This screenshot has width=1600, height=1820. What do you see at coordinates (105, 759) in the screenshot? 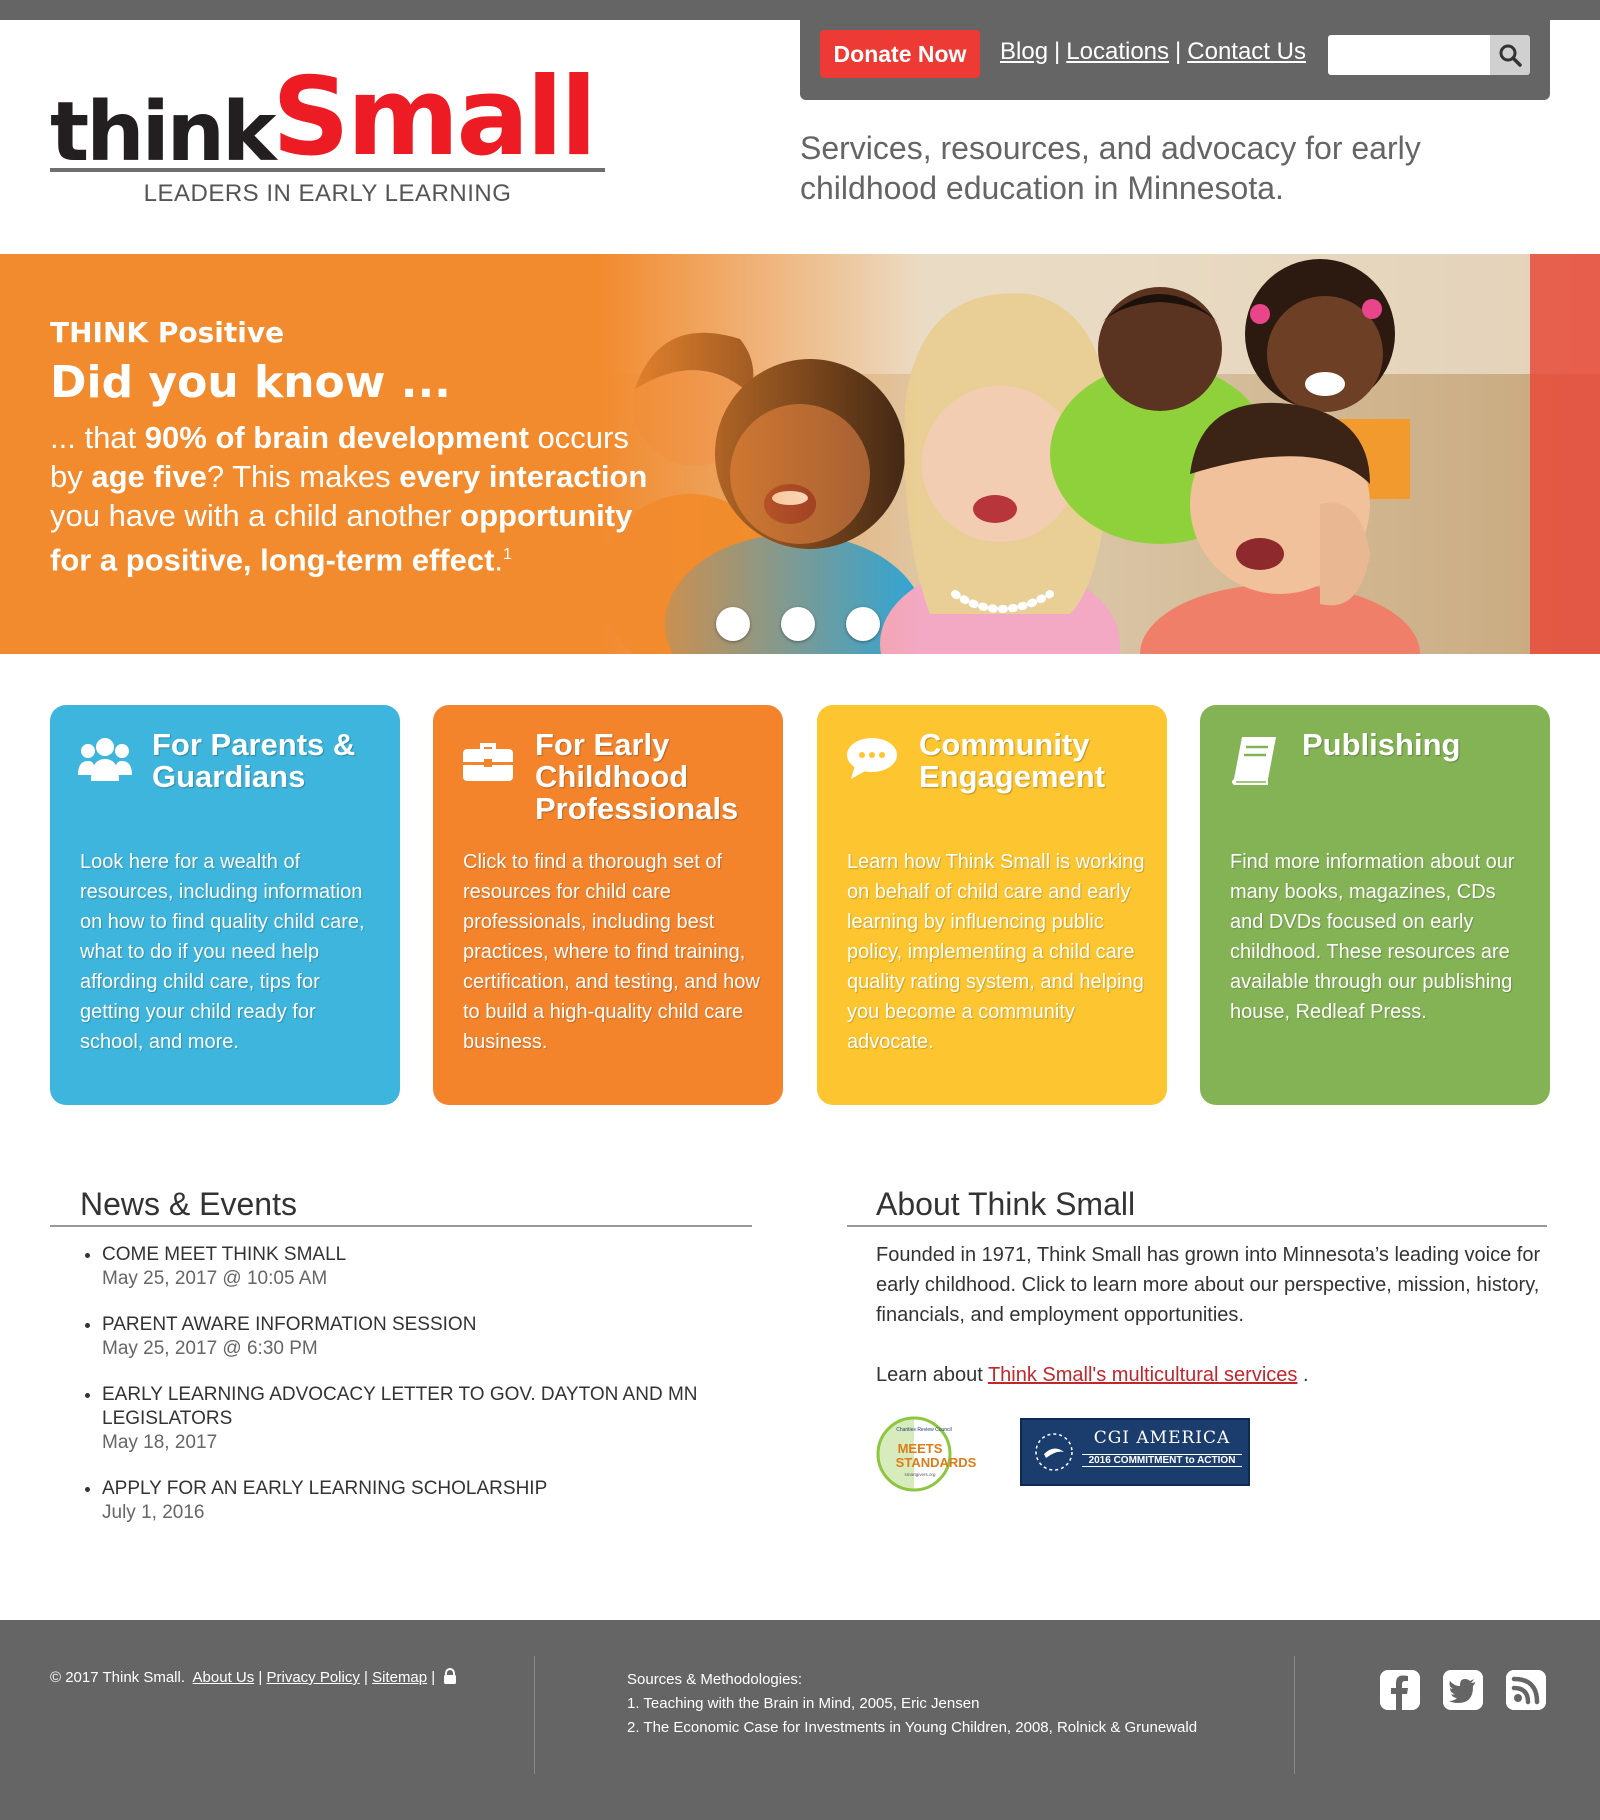
I see `users-icon` at bounding box center [105, 759].